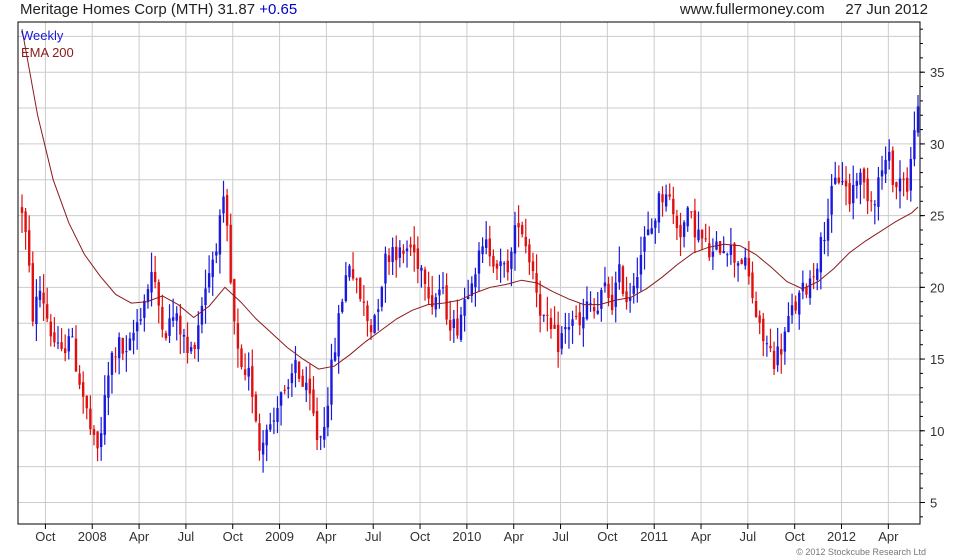 This screenshot has height=560, width=980. Describe the element at coordinates (42, 35) in the screenshot. I see `legend-weekly: Weekly` at that location.